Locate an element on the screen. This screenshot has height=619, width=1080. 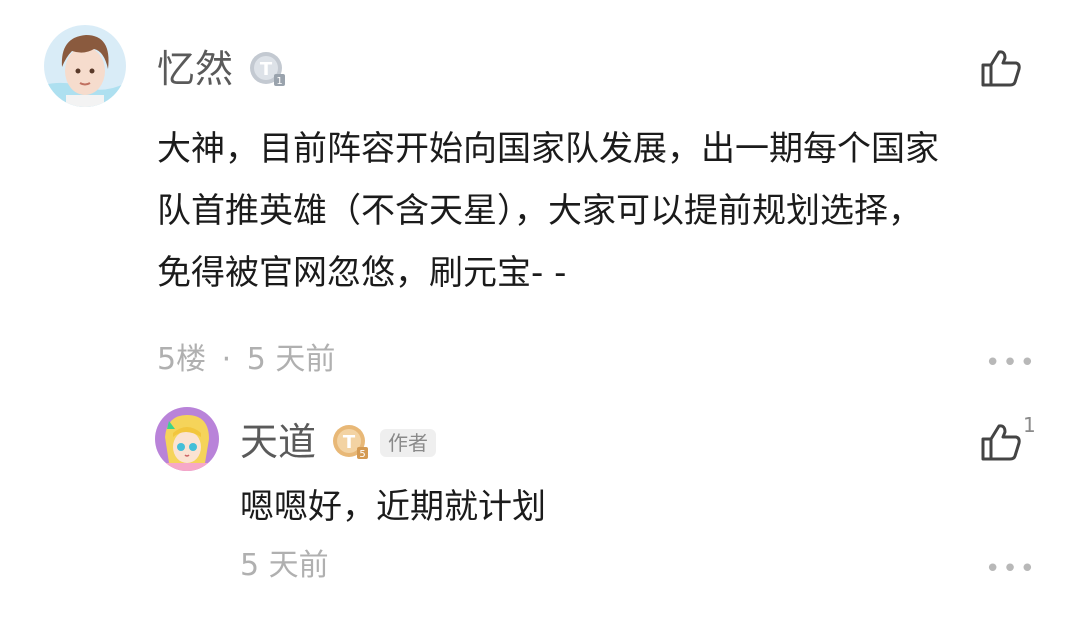
comment-text-line: 大神，目前阵容开始向国家队发展，出一期每个国家 is located at coordinates (548, 149).